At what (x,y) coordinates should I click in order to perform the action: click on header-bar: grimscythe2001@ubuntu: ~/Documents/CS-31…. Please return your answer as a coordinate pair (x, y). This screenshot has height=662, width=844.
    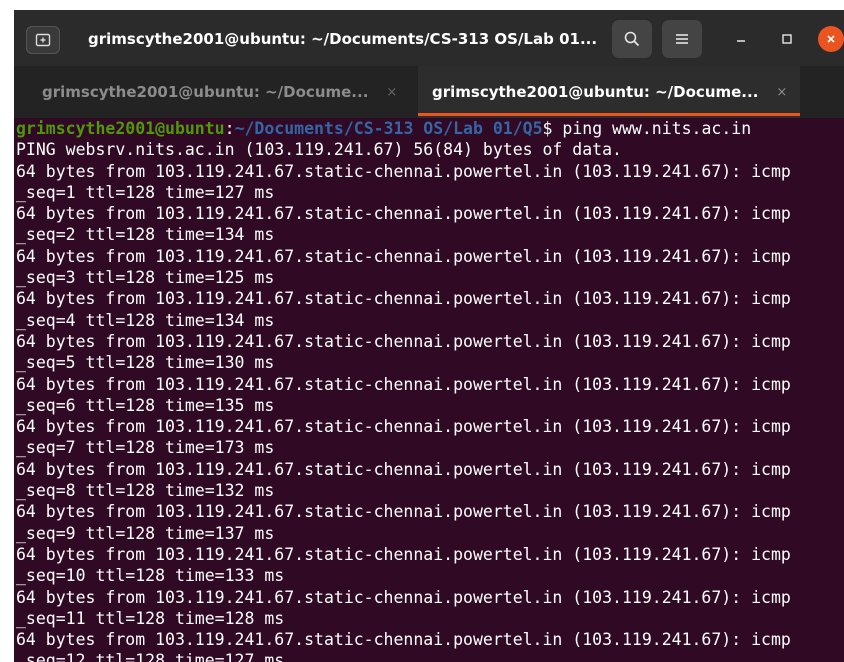
    Looking at the image, I should click on (429, 38).